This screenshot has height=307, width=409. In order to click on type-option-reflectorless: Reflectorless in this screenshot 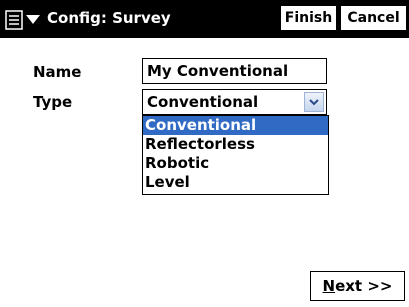, I will do `click(235, 144)`.